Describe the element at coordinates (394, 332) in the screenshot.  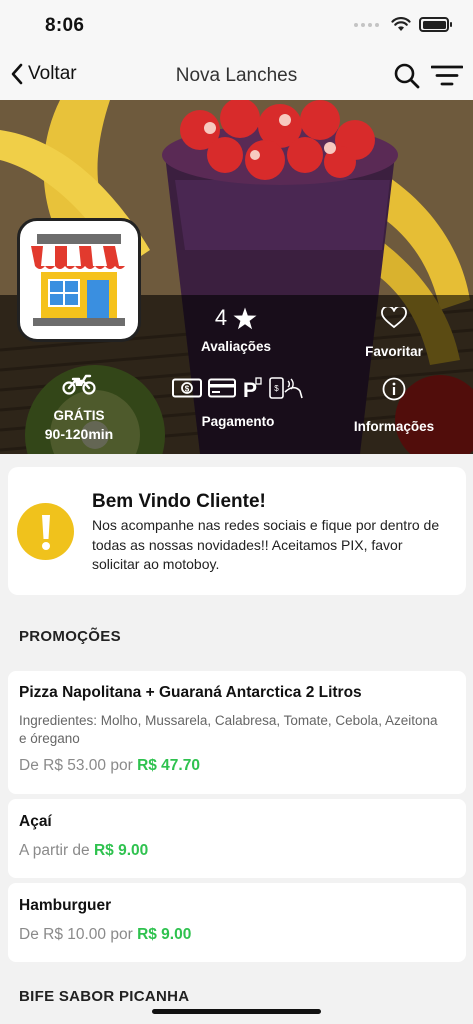
I see `favorite-button: Favoritar` at that location.